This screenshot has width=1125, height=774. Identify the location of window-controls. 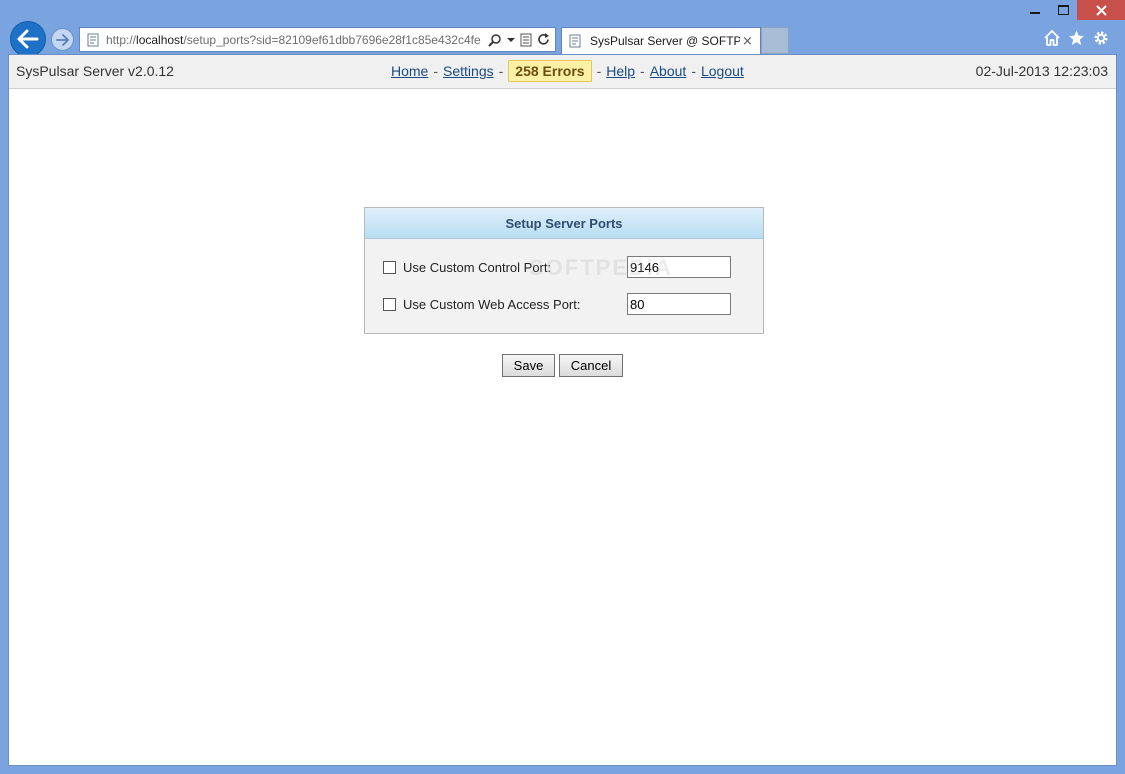
(1073, 10).